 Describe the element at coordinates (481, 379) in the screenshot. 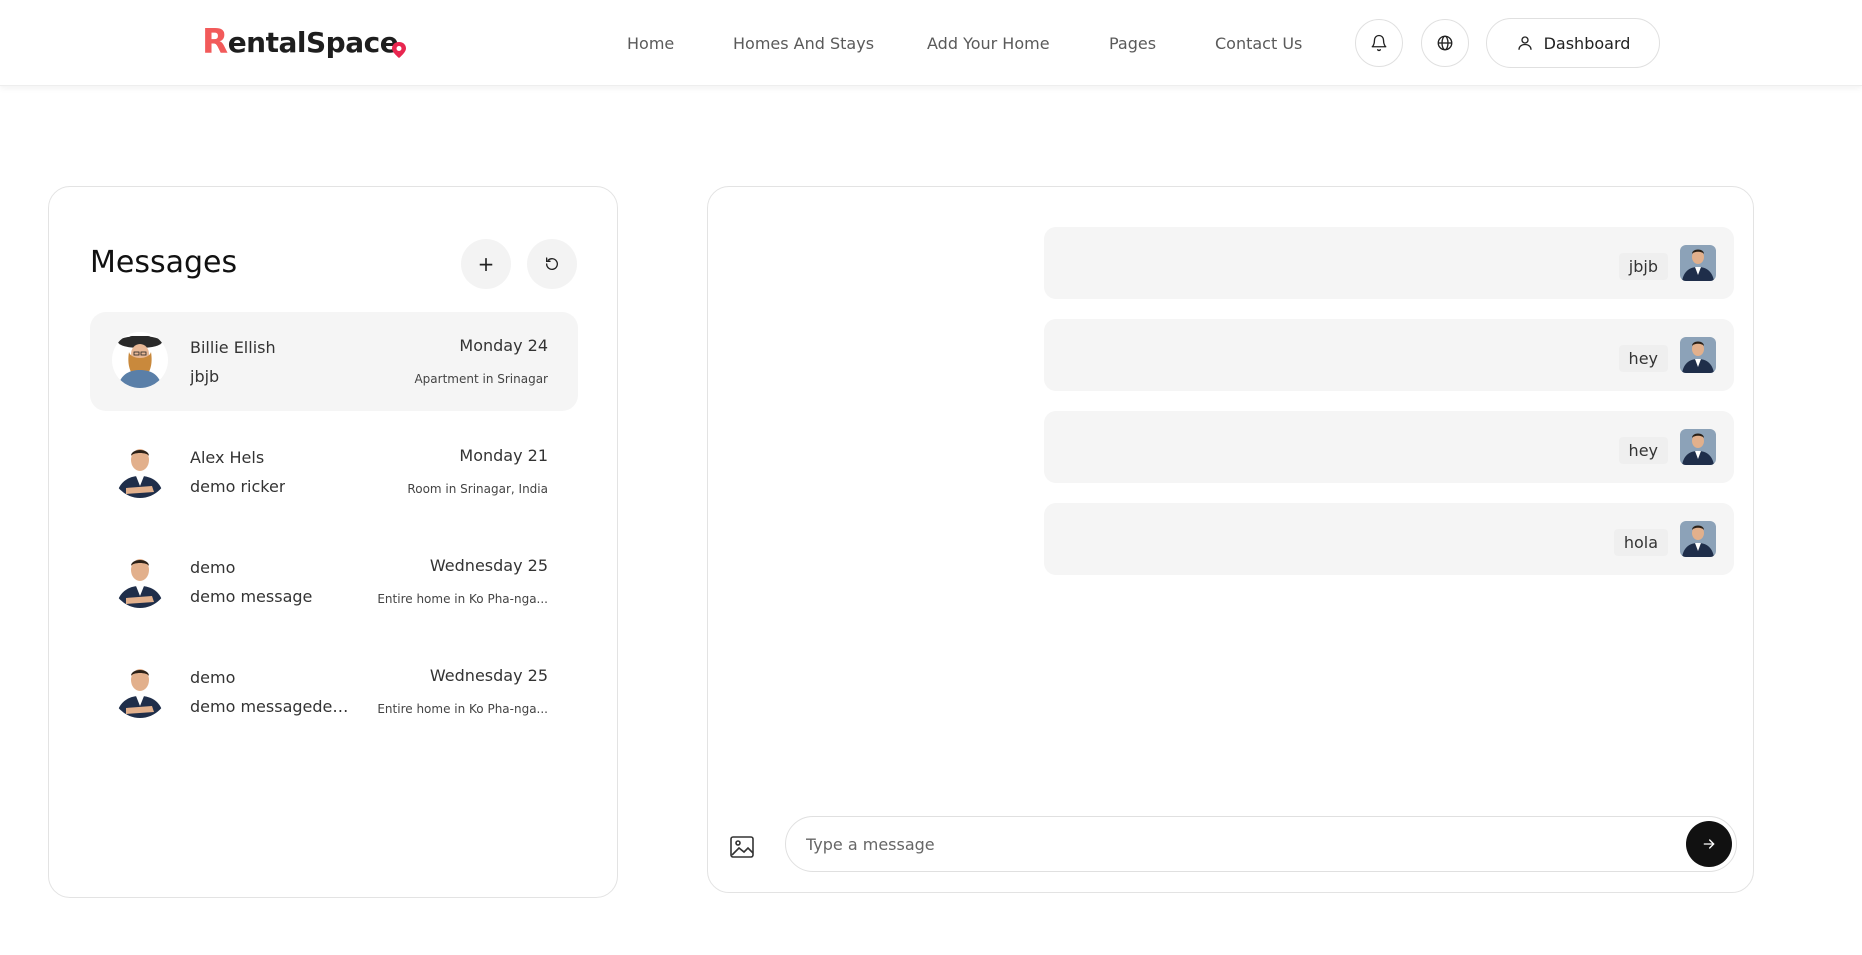

I see `conversation-listing: Apartment in Srinagar` at that location.